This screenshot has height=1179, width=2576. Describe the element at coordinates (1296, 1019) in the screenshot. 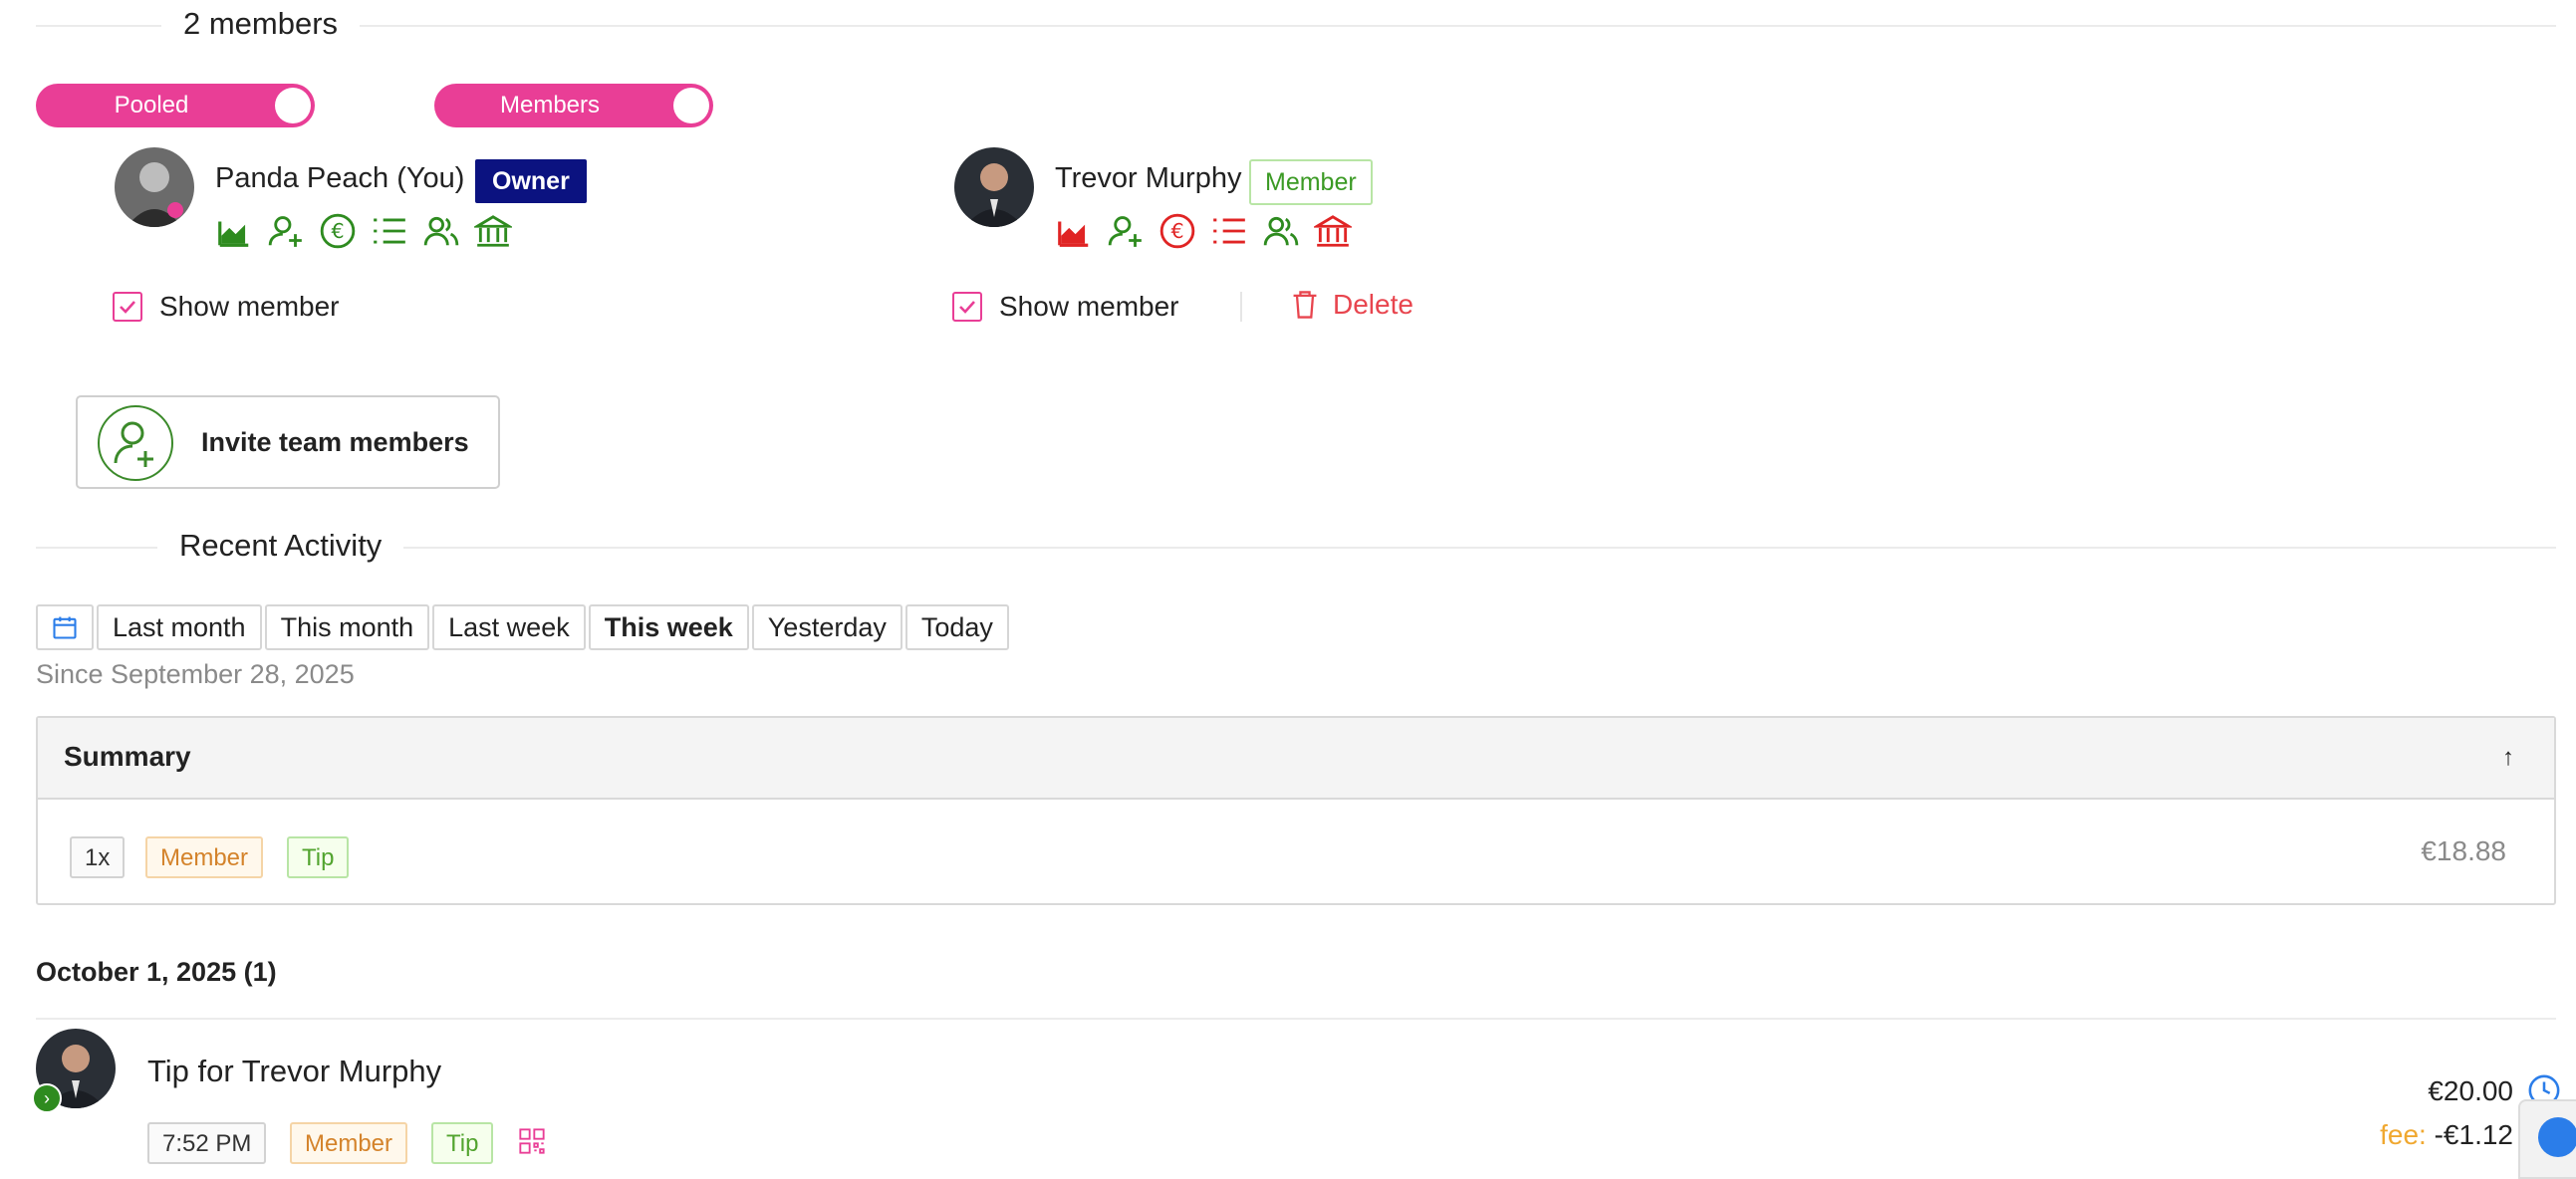

I see `day-divider` at that location.